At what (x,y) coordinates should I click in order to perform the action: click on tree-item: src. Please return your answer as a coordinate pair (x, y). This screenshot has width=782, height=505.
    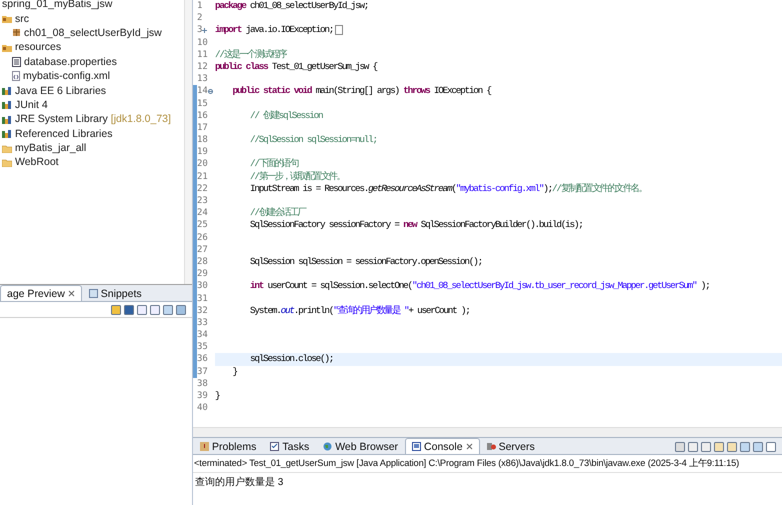
    Looking at the image, I should click on (92, 18).